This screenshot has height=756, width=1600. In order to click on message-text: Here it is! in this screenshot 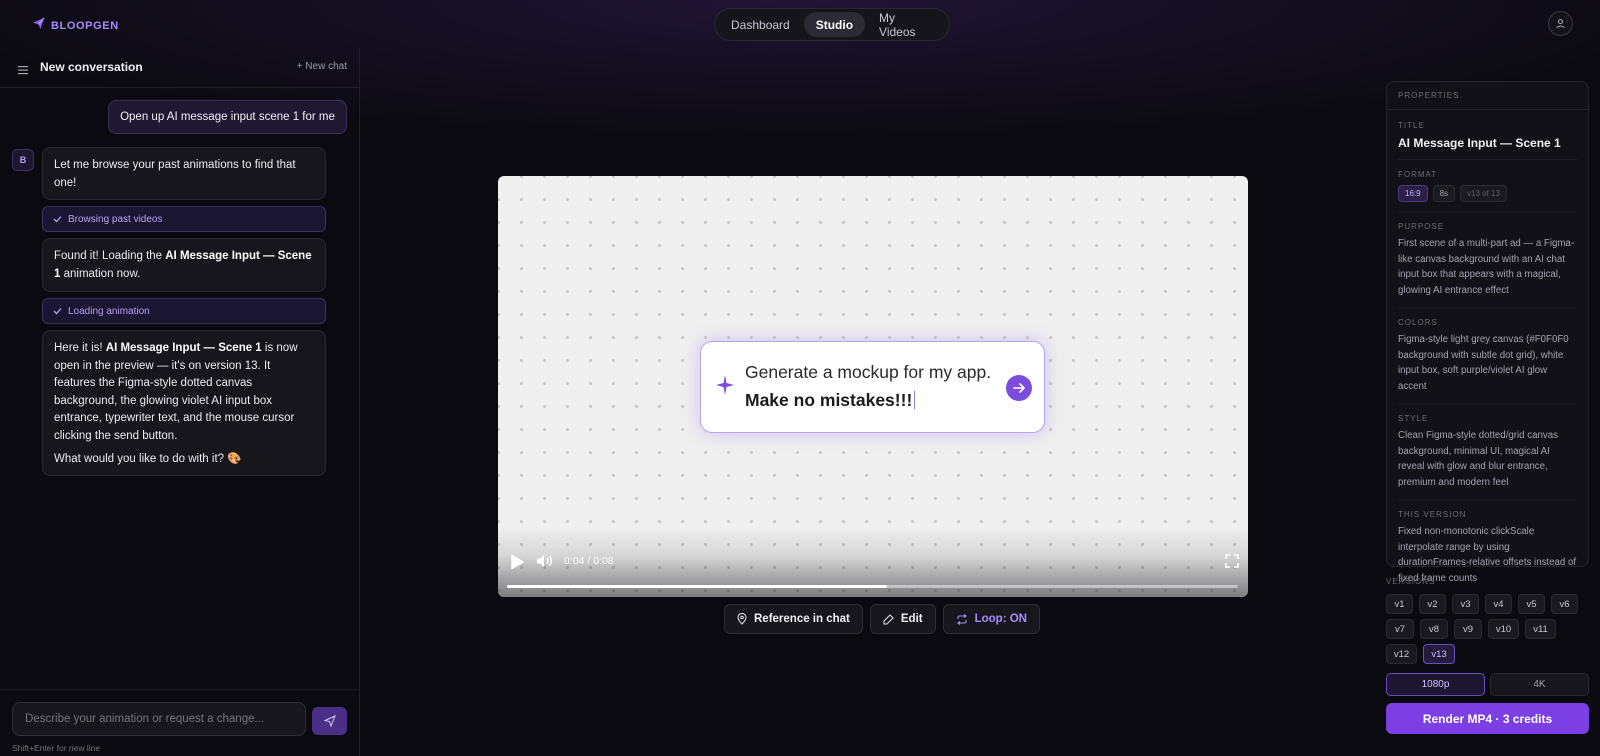, I will do `click(80, 348)`.